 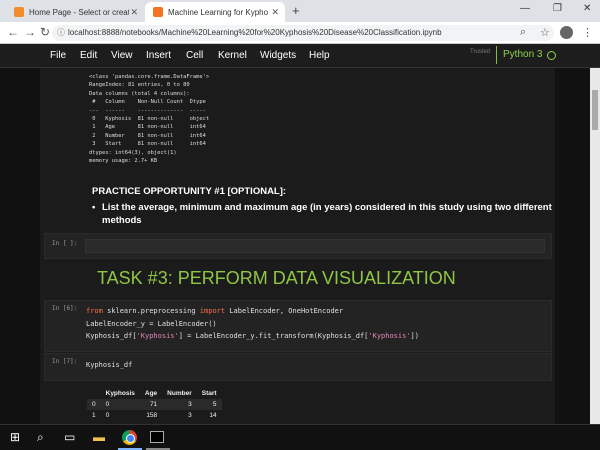 I want to click on more-icon: ⋮, so click(x=587, y=32).